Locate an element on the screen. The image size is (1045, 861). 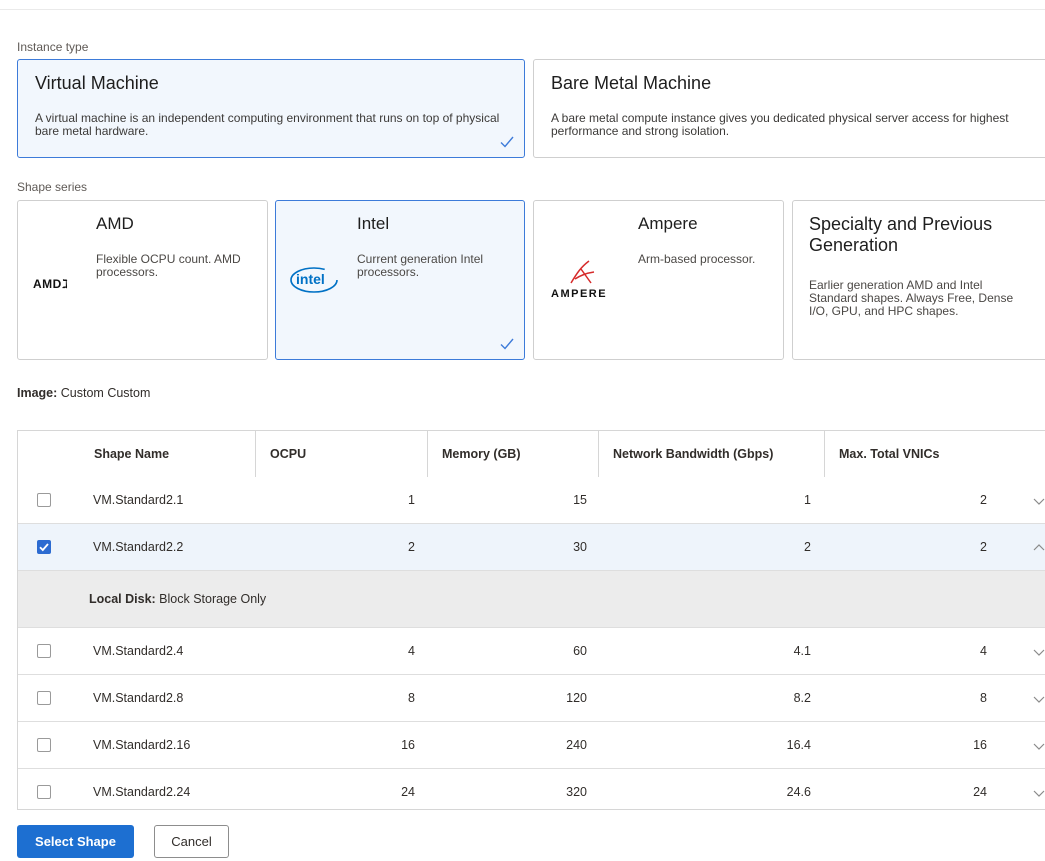
cell-ocpu: 24 is located at coordinates (408, 792).